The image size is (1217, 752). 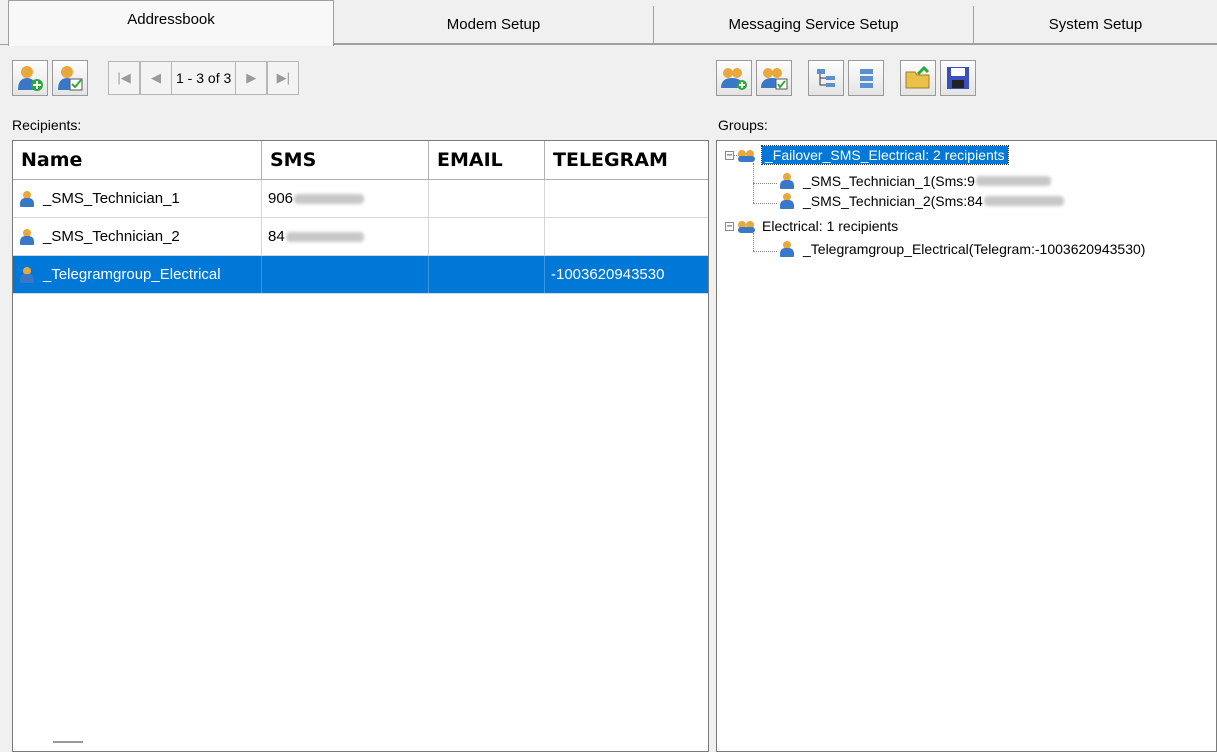 I want to click on tree-node-group: − Electrical: 1 recipients, so click(x=811, y=226).